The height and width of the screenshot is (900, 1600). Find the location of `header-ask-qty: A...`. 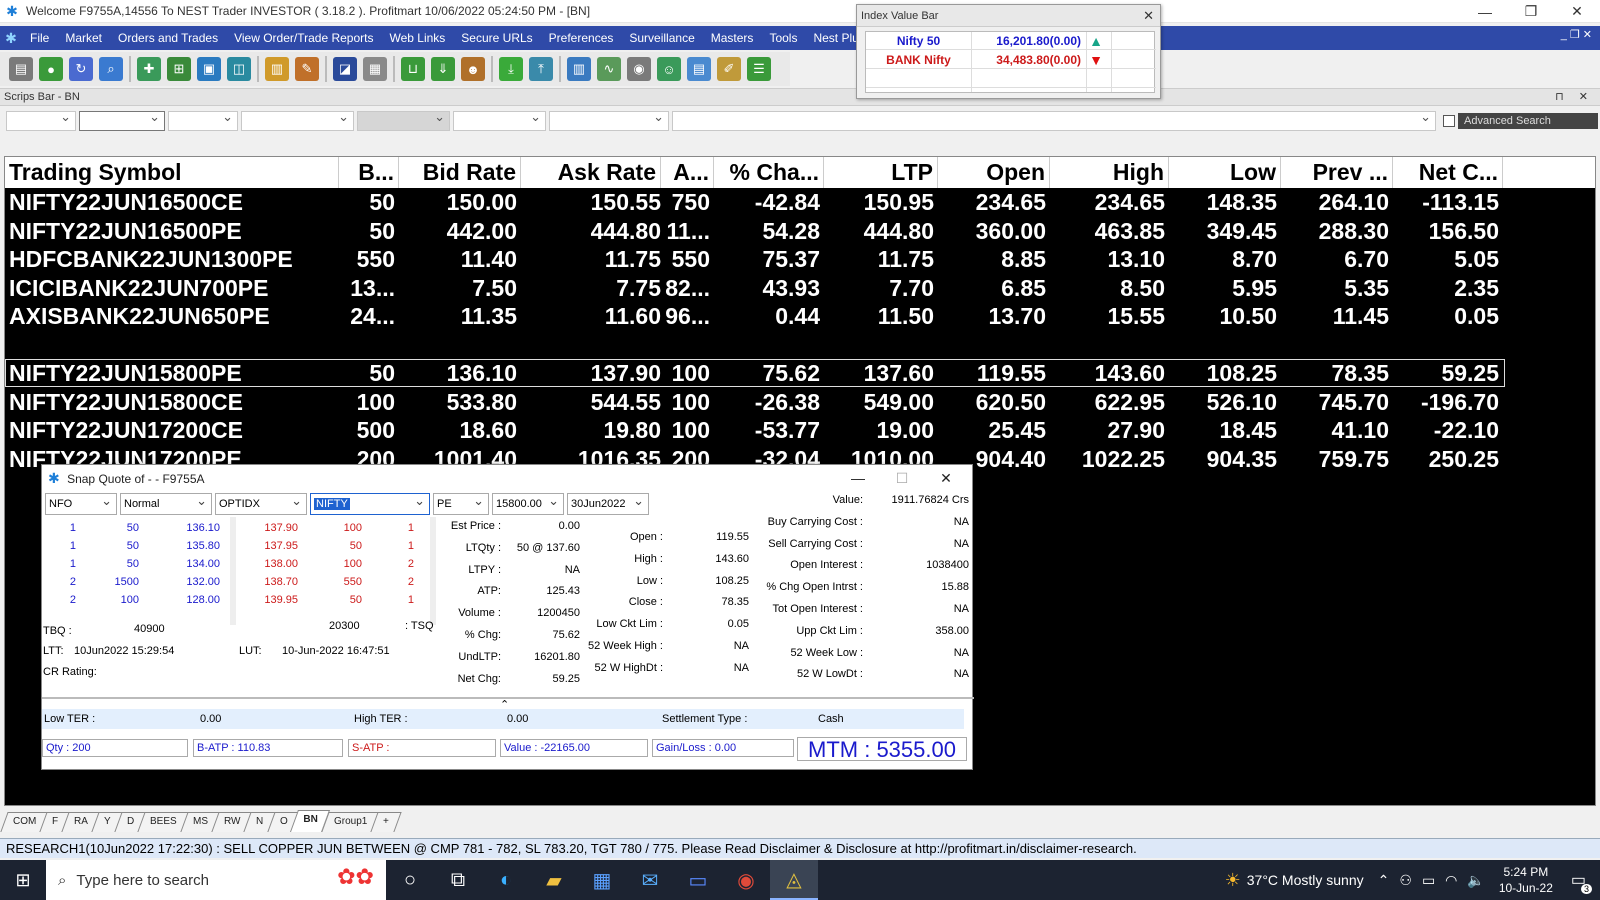

header-ask-qty: A... is located at coordinates (687, 172).